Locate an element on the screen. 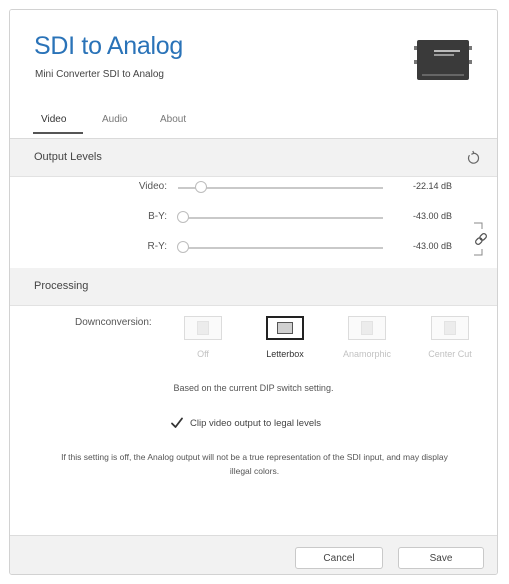 The width and height of the screenshot is (509, 584). slider-label: B-Y: is located at coordinates (157, 216).